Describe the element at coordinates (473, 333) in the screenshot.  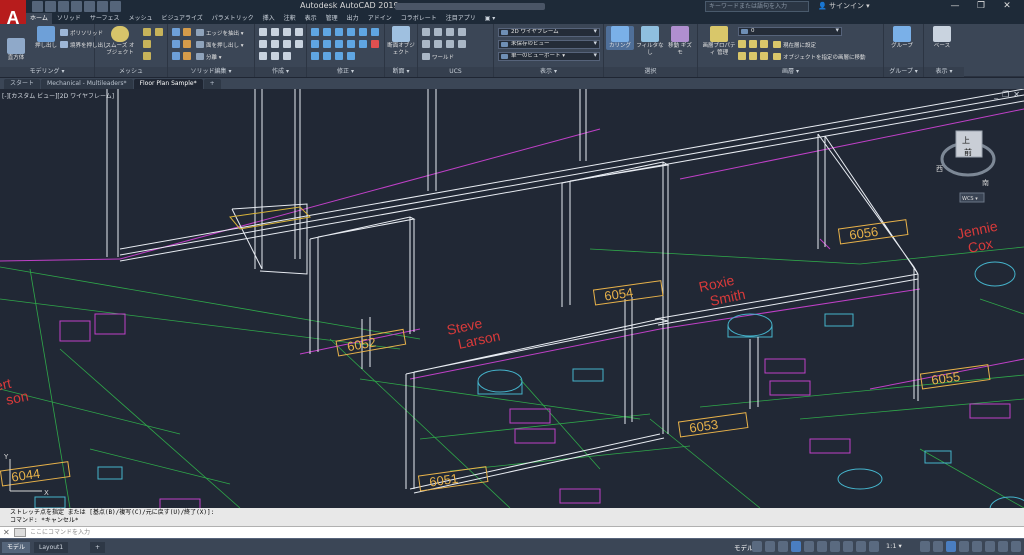
I see `employee-name: SteveLarson` at that location.